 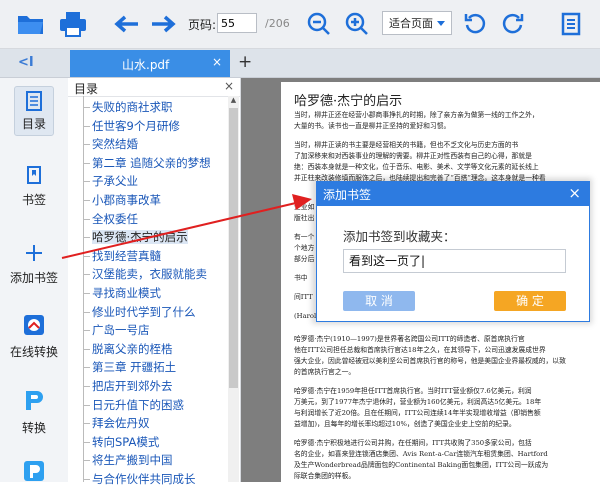 I want to click on close-icon: ×, so click(x=574, y=193).